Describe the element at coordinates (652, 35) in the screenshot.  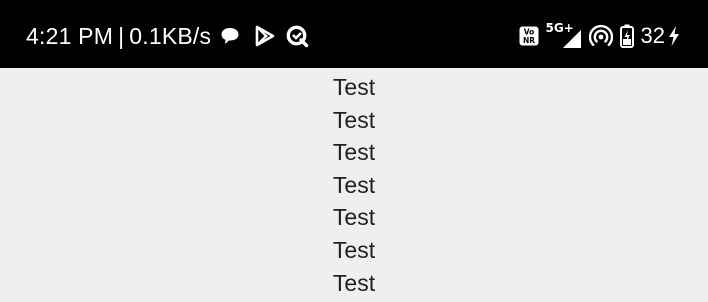
I see `battery-percentage: 32` at that location.